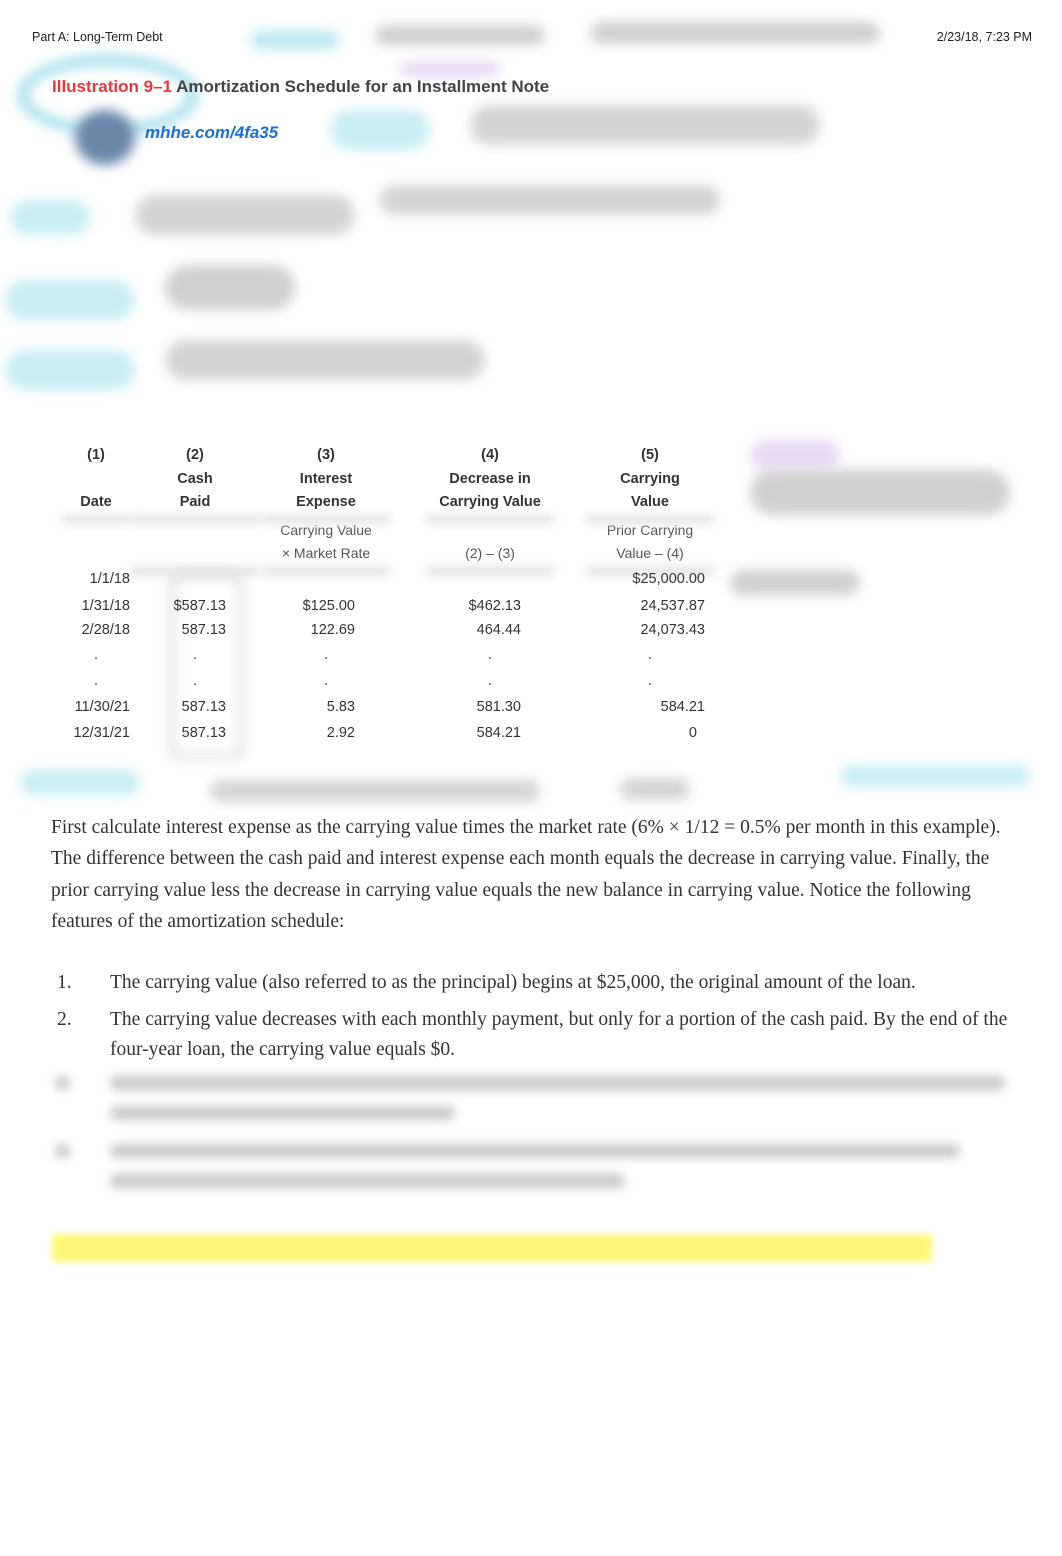 The height and width of the screenshot is (1556, 1062). Describe the element at coordinates (650, 479) in the screenshot. I see `column-header-line1: Carrying` at that location.